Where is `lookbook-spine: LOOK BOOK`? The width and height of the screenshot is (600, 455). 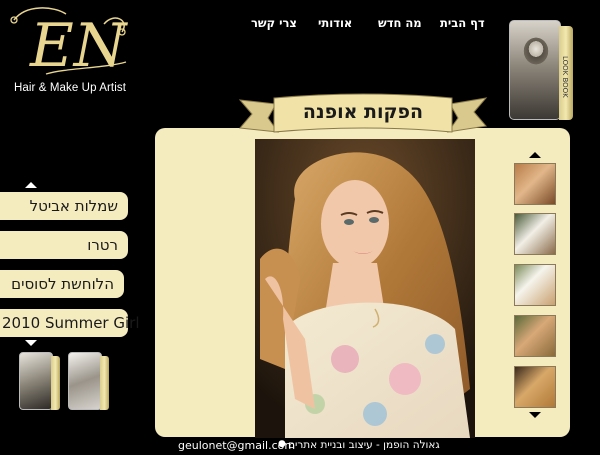
lookbook-spine: LOOK BOOK is located at coordinates (566, 73).